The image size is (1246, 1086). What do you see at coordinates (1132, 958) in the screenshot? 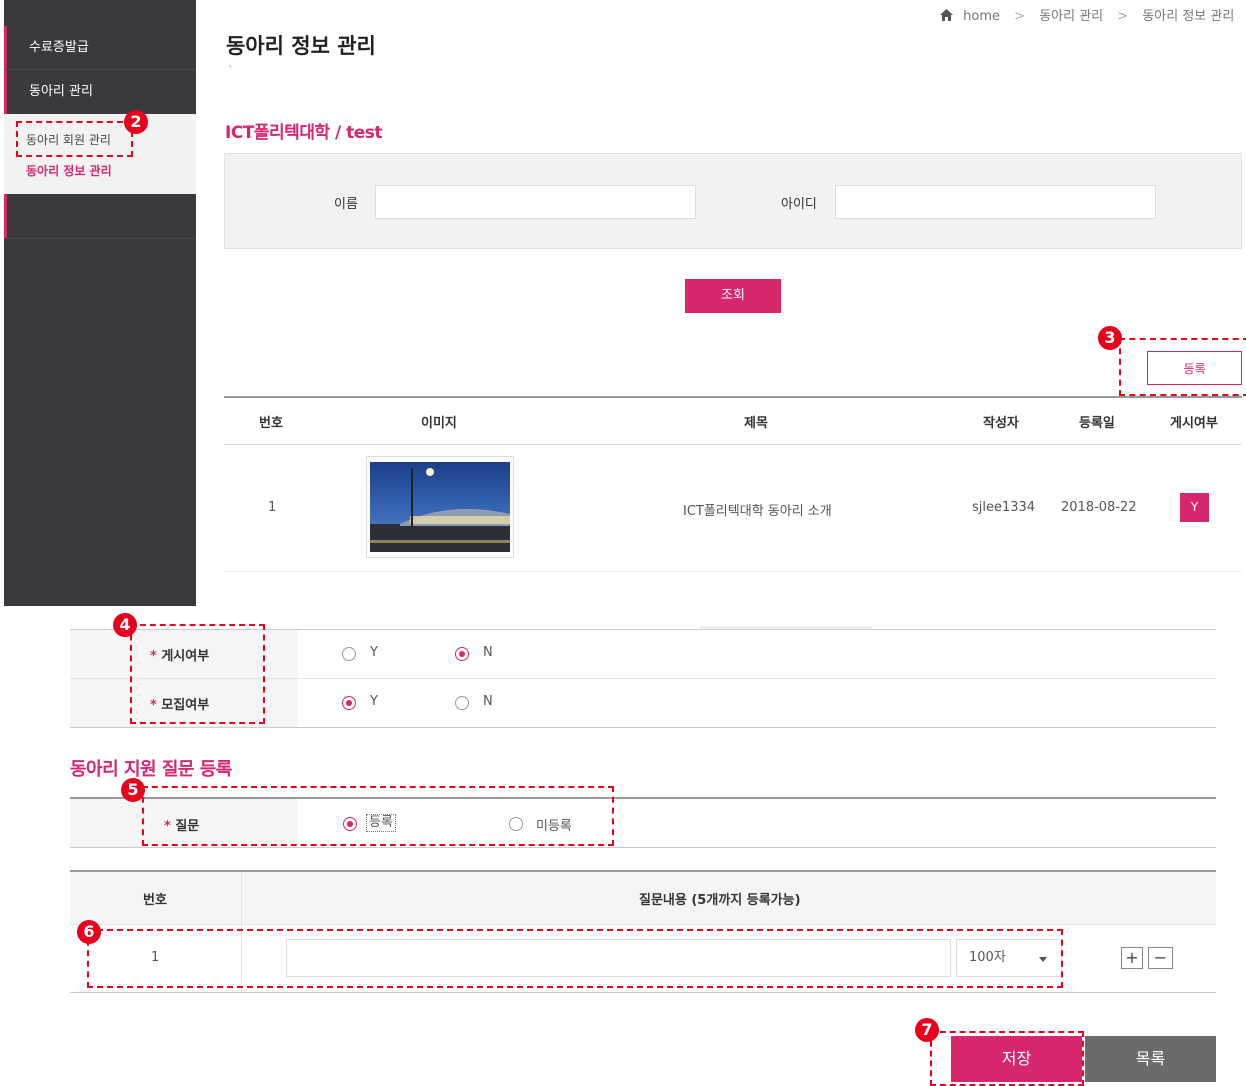
I see `add-question-button: +` at bounding box center [1132, 958].